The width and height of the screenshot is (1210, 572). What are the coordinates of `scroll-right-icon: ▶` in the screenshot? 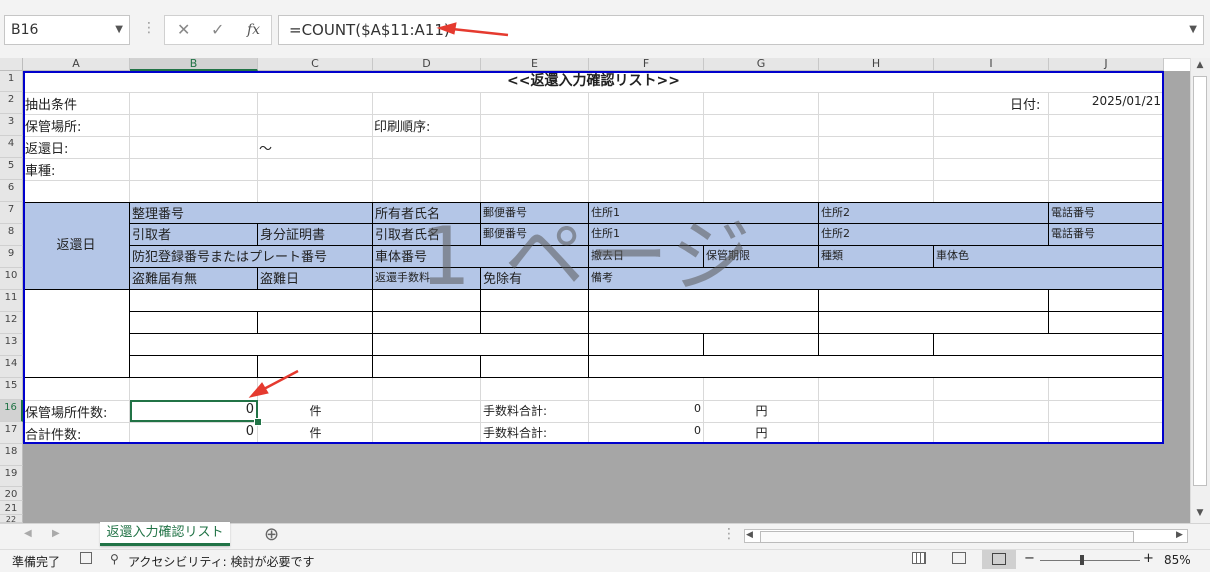 It's located at (1179, 535).